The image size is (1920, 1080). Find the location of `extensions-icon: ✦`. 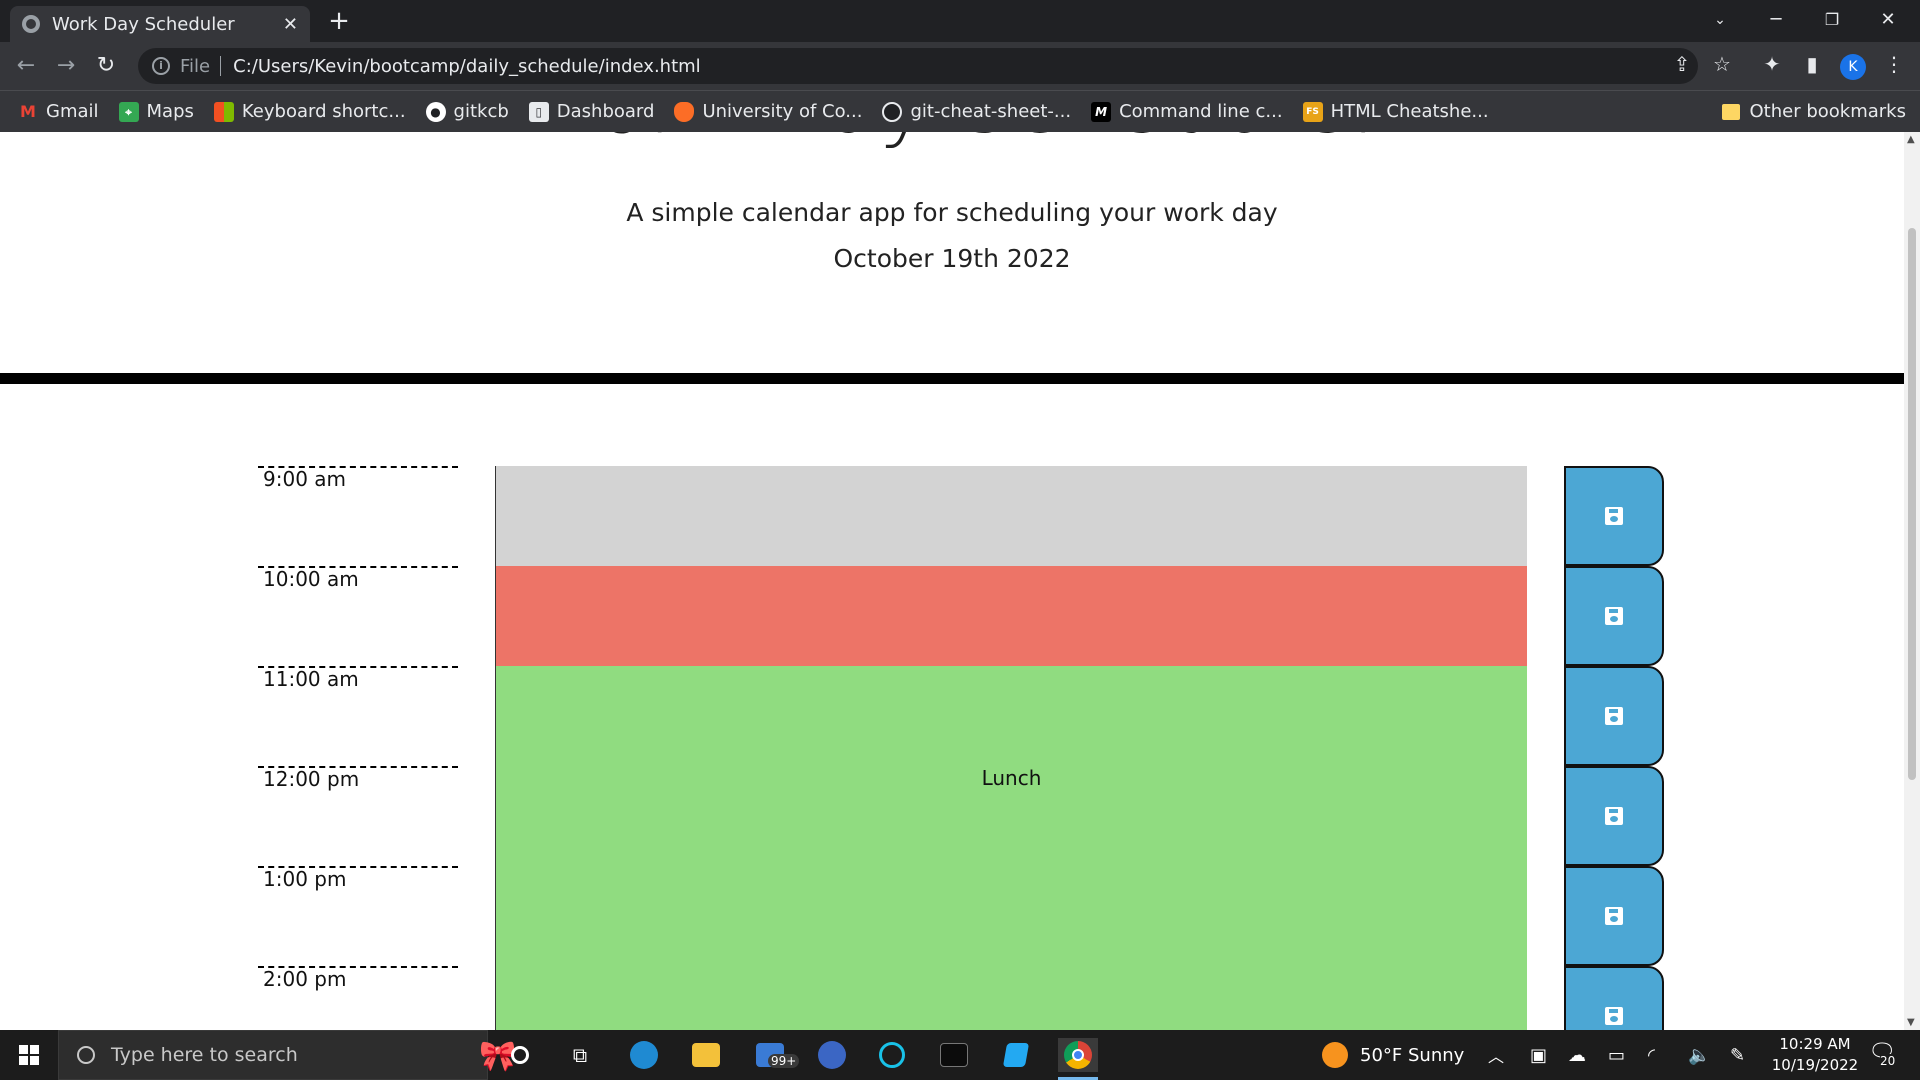

extensions-icon: ✦ is located at coordinates (1772, 64).